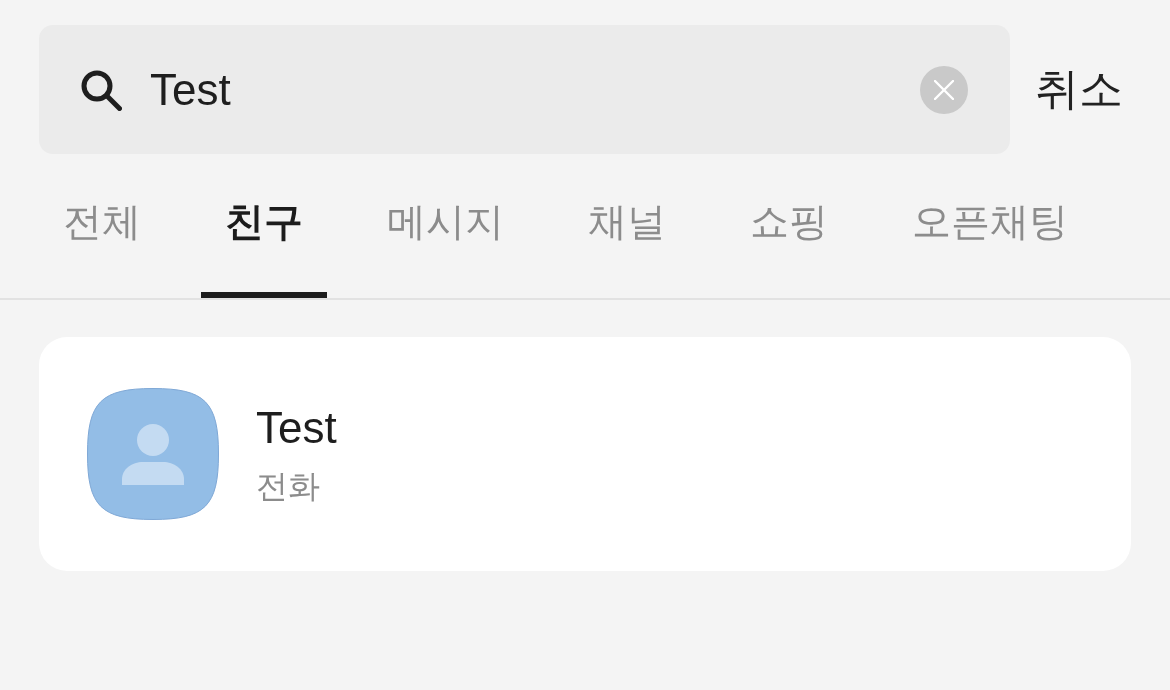 This screenshot has height=690, width=1170. Describe the element at coordinates (101, 89) in the screenshot. I see `search-icon` at that location.